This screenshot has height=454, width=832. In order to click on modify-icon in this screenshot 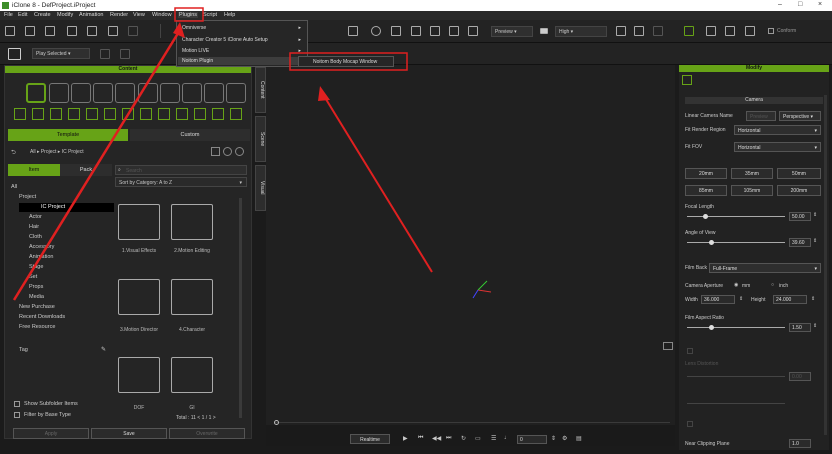, I will do `click(687, 80)`.